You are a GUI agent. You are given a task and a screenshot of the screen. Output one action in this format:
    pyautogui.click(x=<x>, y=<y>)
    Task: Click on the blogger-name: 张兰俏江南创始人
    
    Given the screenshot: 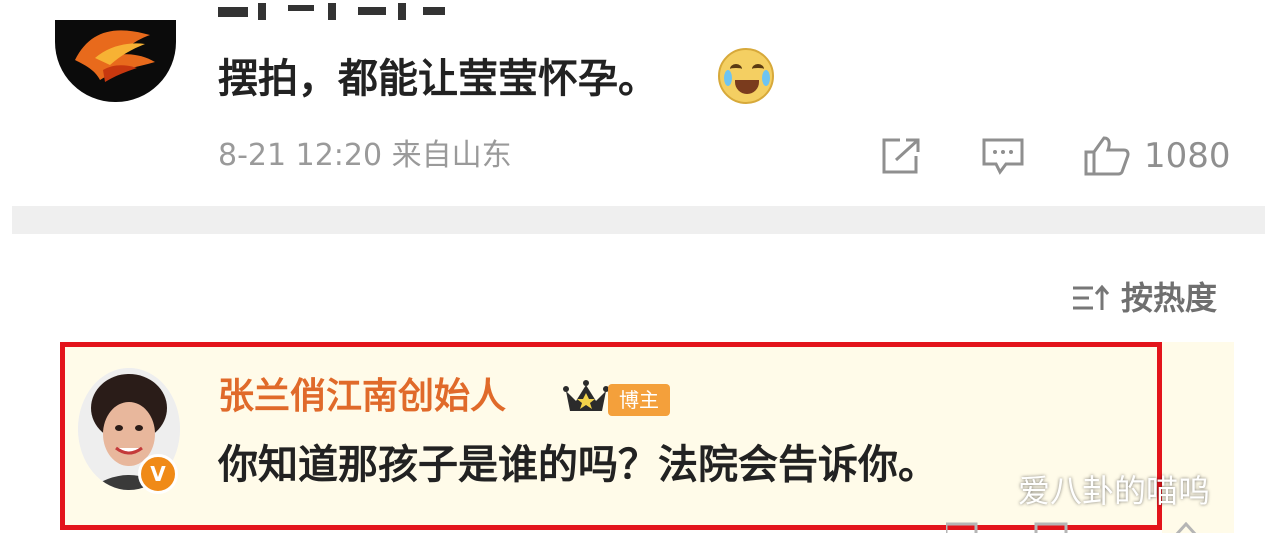 What is the action you would take?
    pyautogui.click(x=362, y=397)
    